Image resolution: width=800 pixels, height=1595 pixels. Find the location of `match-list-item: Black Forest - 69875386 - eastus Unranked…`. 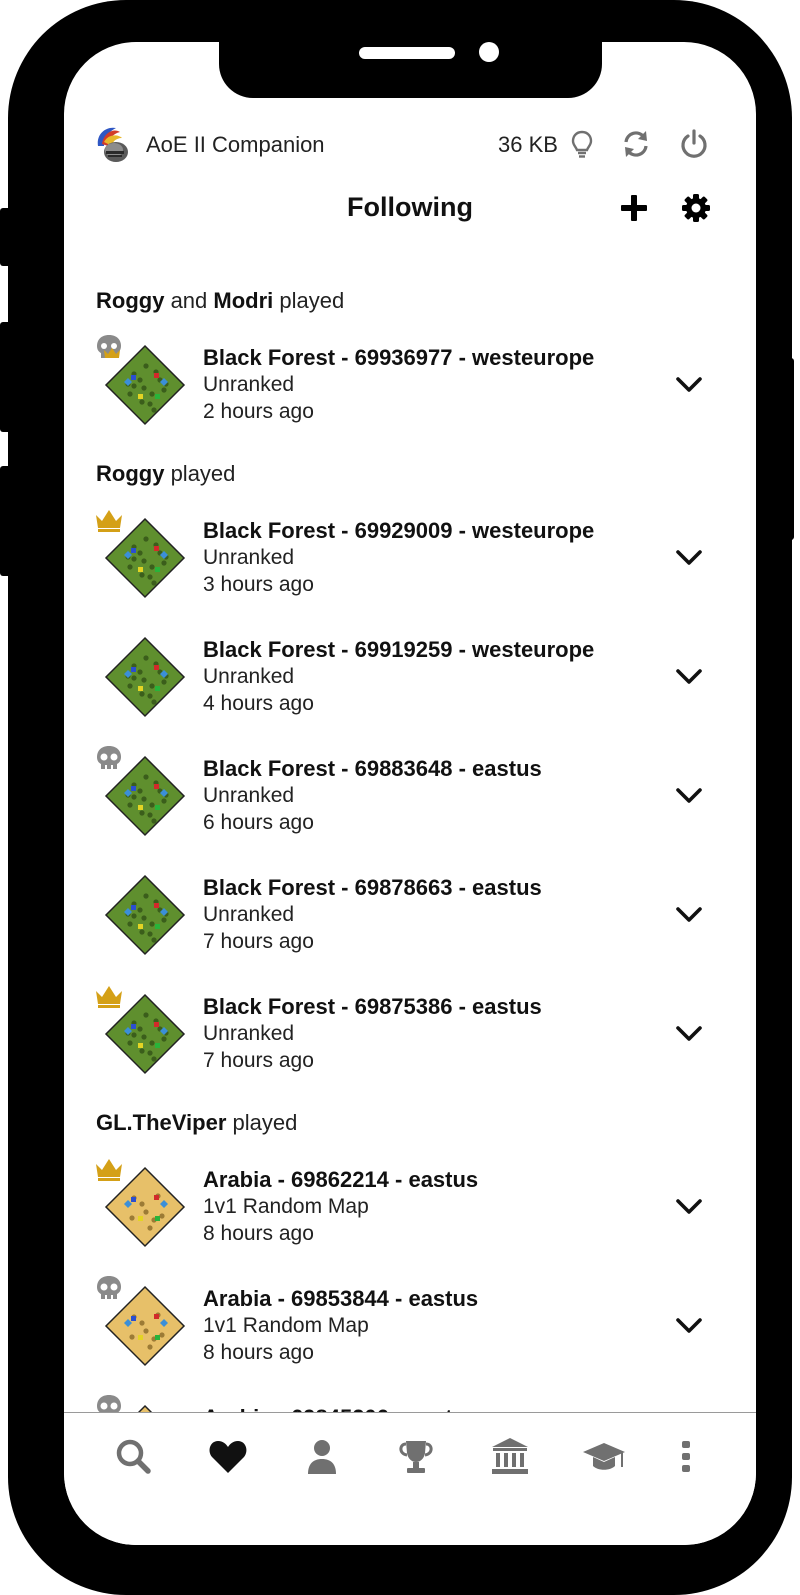

match-list-item: Black Forest - 69875386 - eastus Unranked… is located at coordinates (410, 1033).